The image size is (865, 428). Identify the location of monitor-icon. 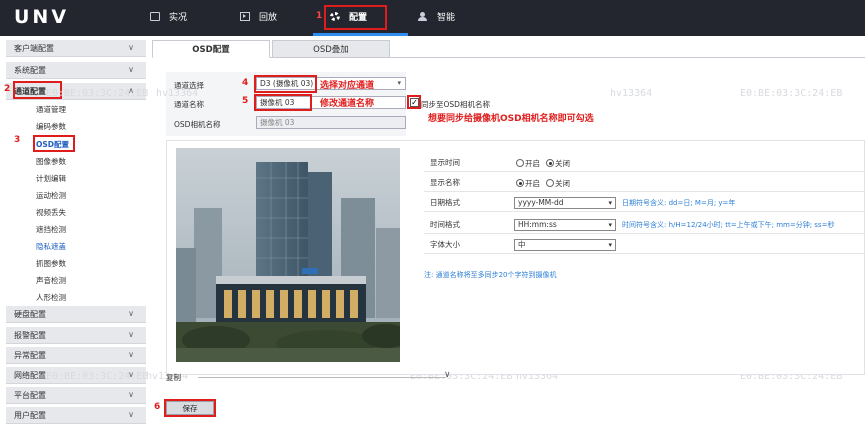
(155, 16).